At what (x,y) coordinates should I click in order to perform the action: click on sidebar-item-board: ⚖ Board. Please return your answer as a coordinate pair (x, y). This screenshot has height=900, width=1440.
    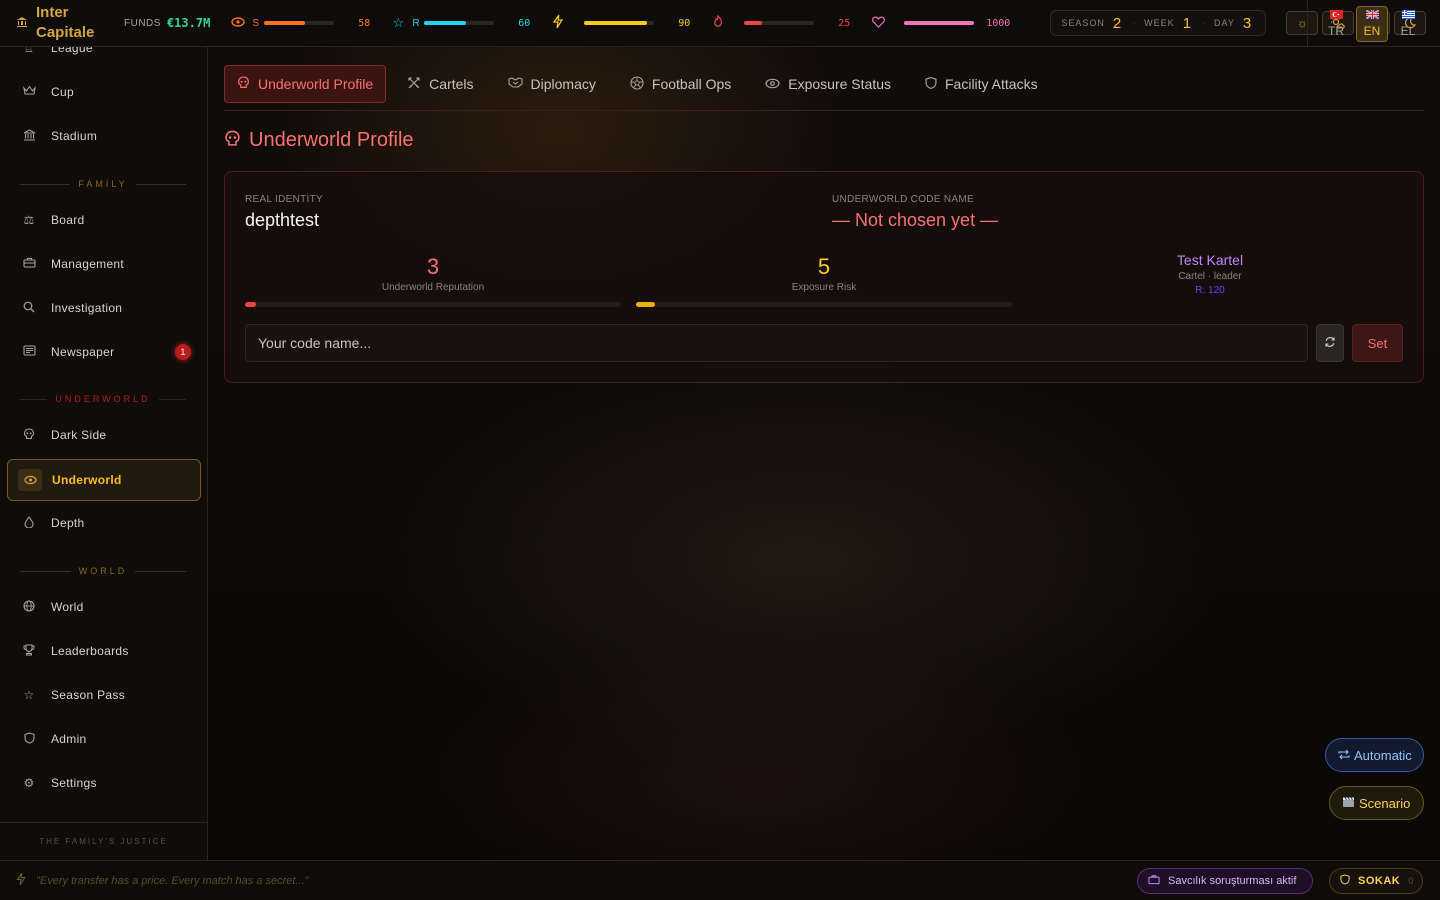
    Looking at the image, I should click on (104, 220).